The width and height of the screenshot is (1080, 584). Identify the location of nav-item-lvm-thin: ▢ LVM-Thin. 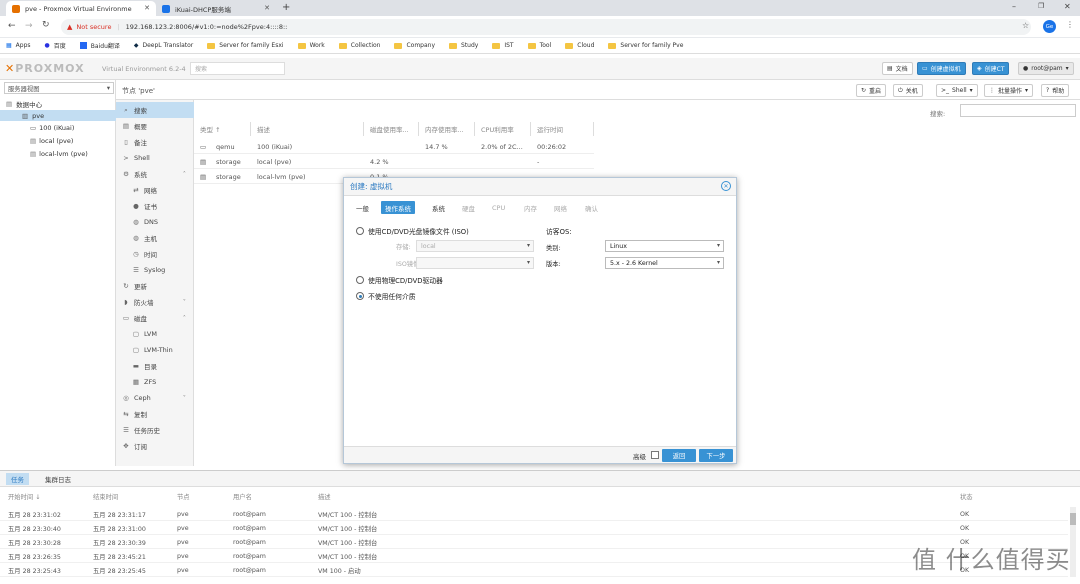
(155, 350).